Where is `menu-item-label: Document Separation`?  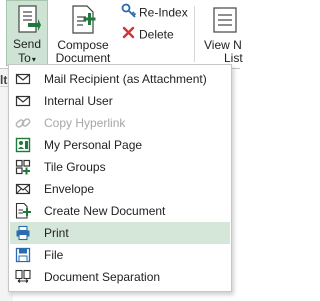
menu-item-label: Document Separation is located at coordinates (102, 277).